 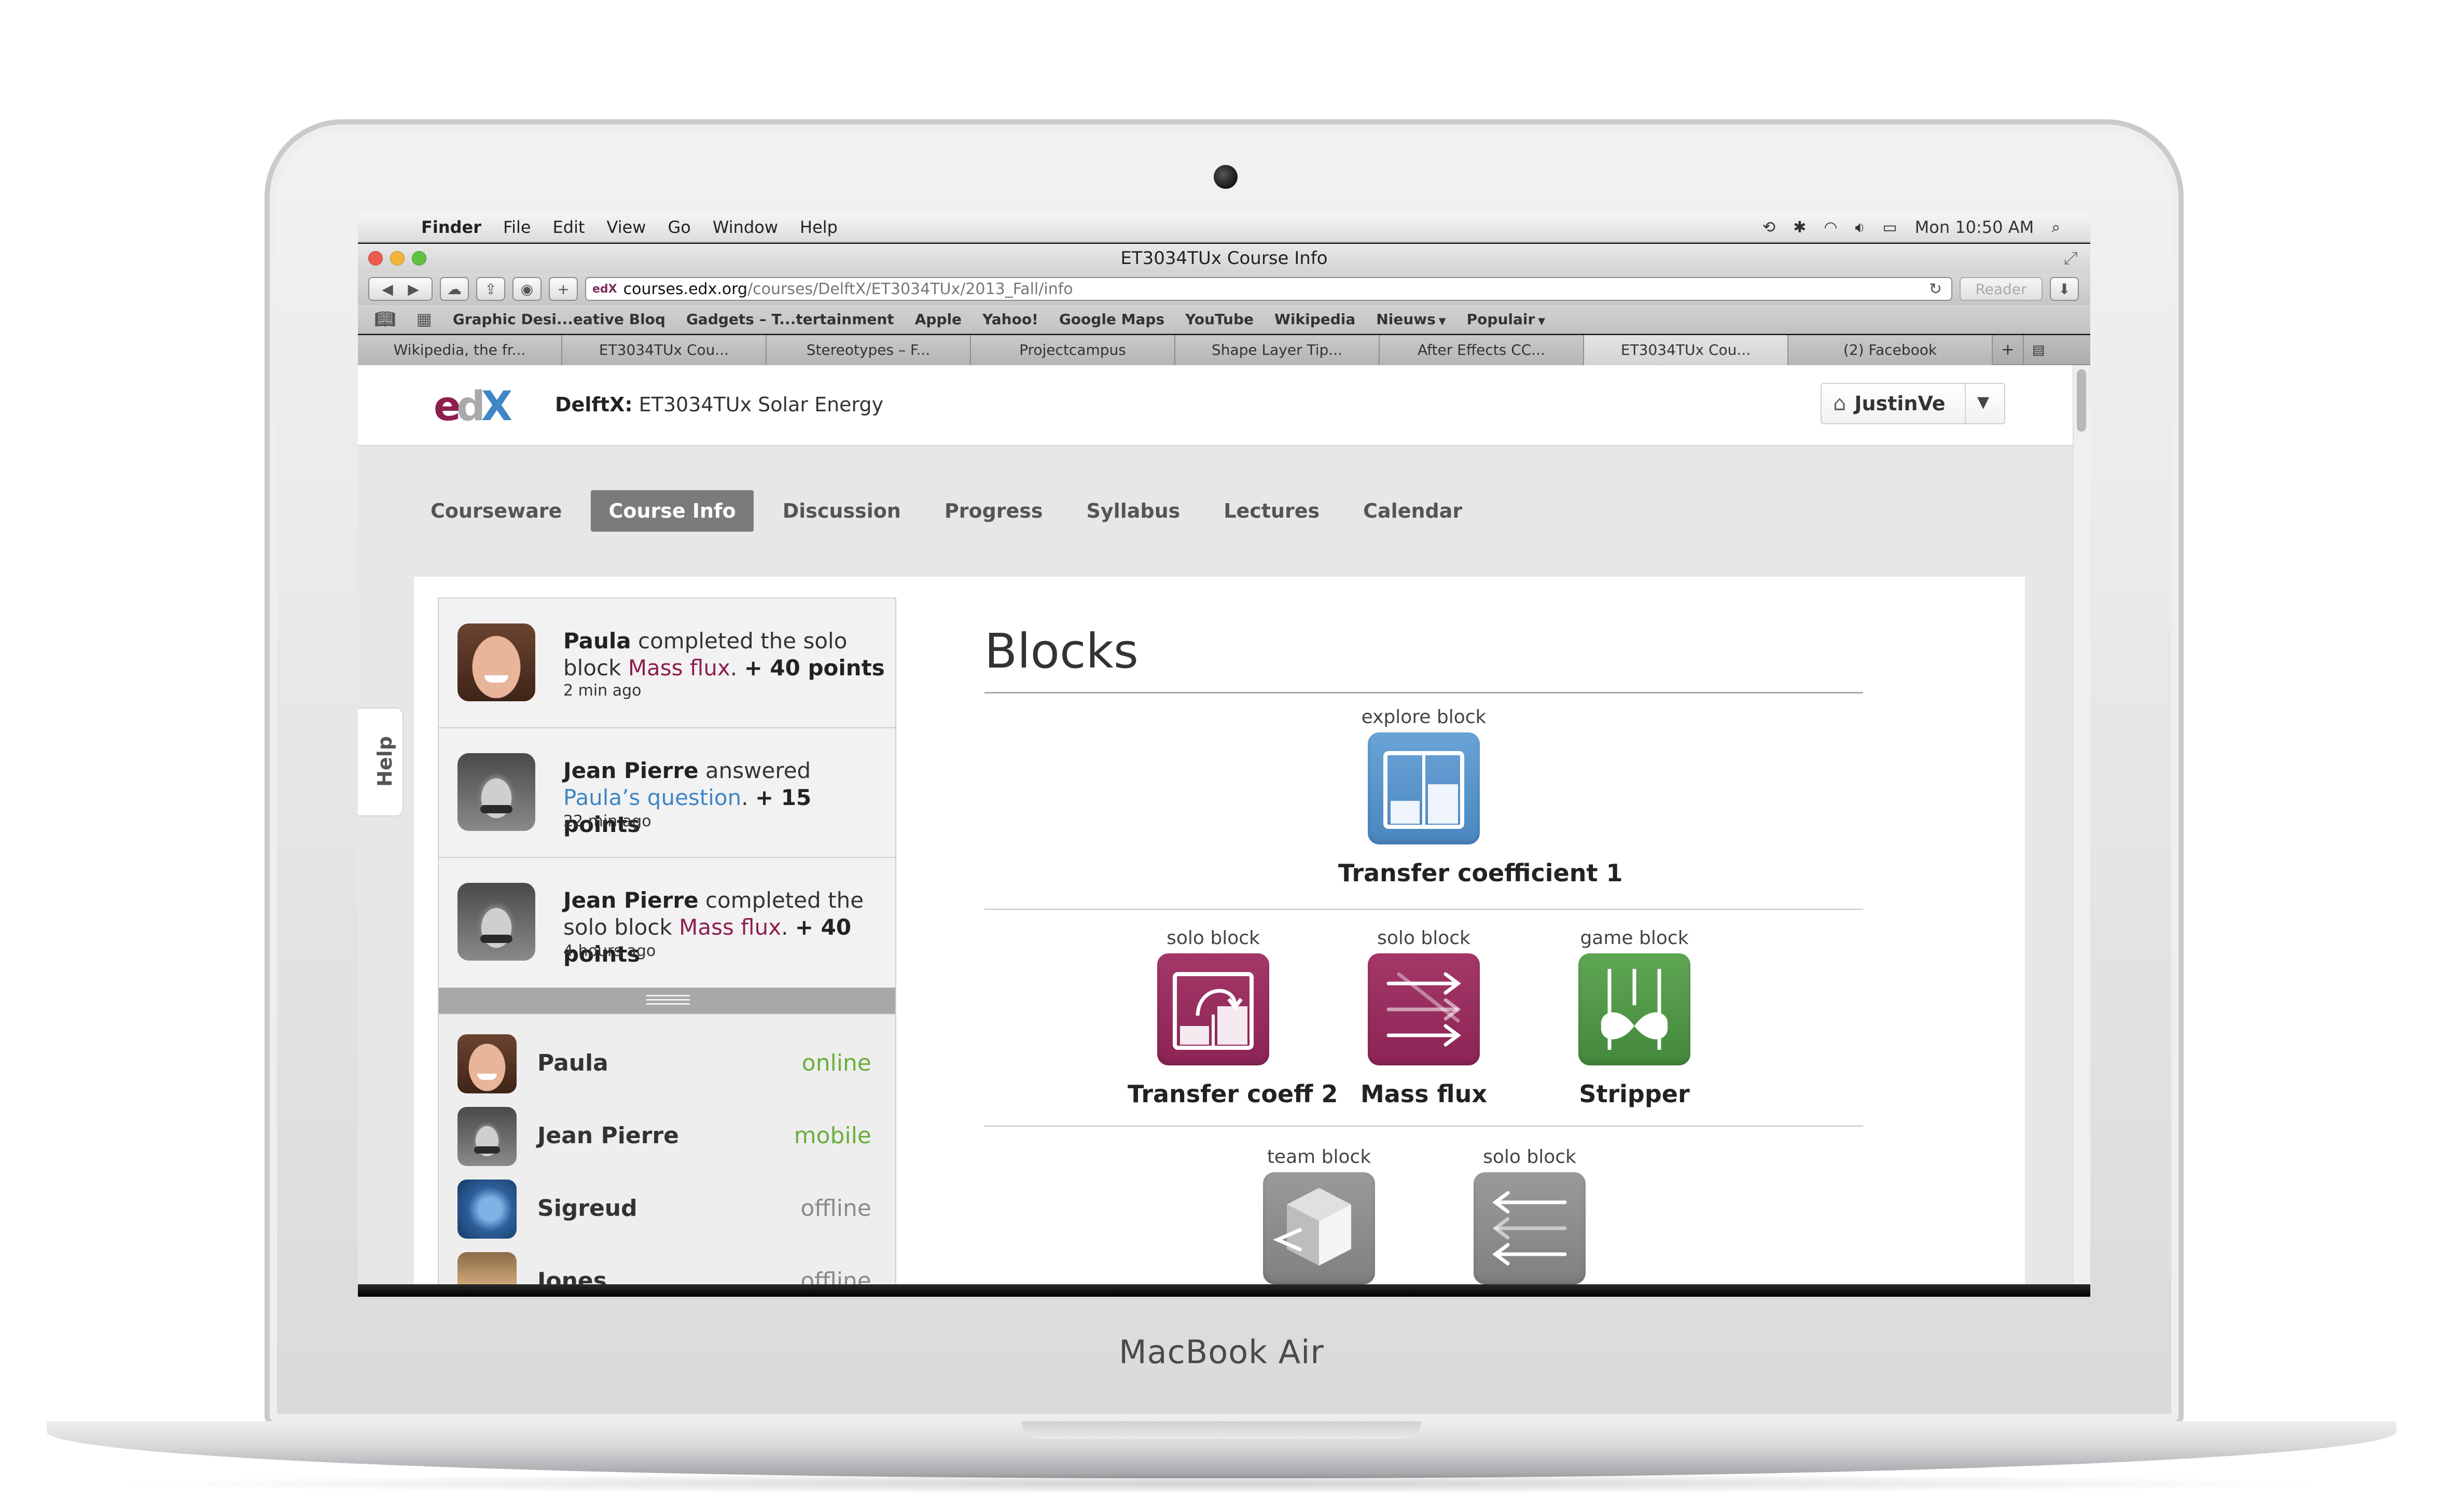 What do you see at coordinates (490, 289) in the screenshot?
I see `share-button: ⇪` at bounding box center [490, 289].